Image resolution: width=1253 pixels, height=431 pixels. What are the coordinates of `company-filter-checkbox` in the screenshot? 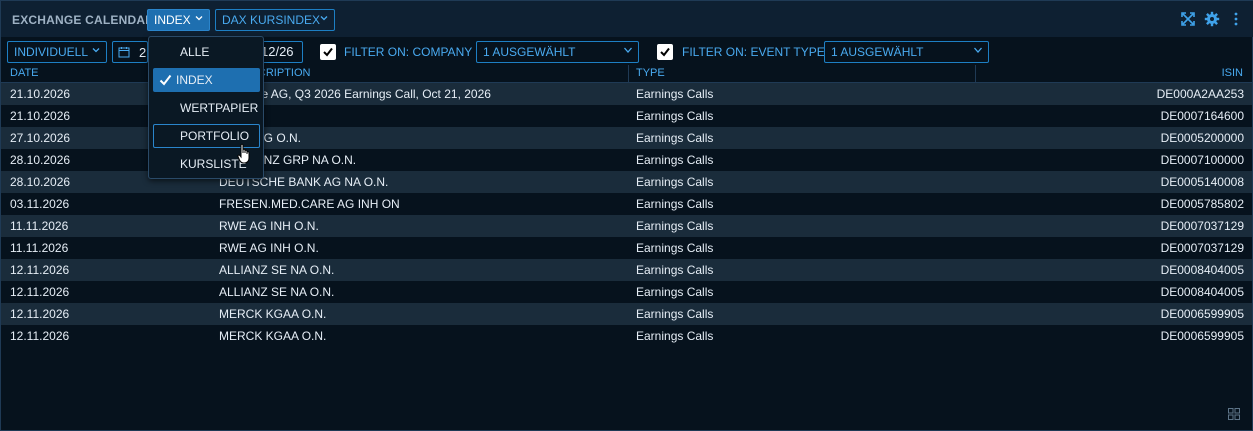 It's located at (328, 52).